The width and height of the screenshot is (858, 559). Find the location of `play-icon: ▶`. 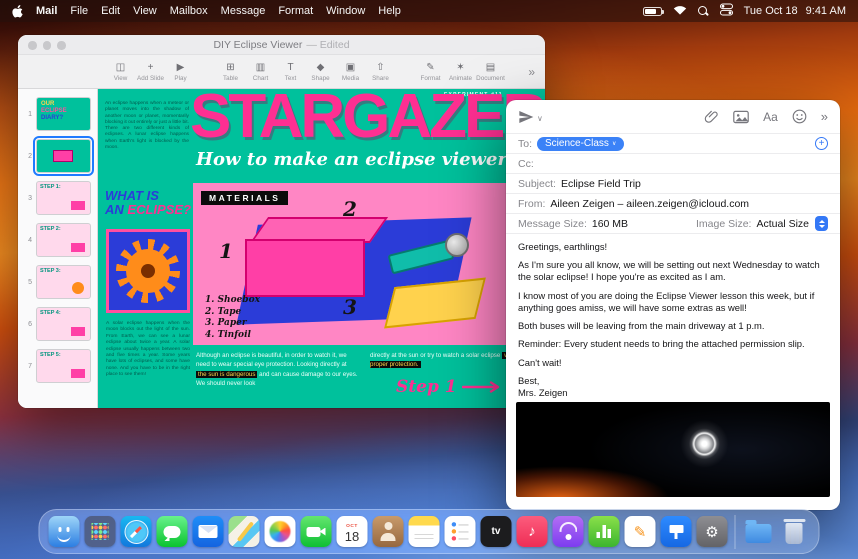

play-icon: ▶ is located at coordinates (180, 67).